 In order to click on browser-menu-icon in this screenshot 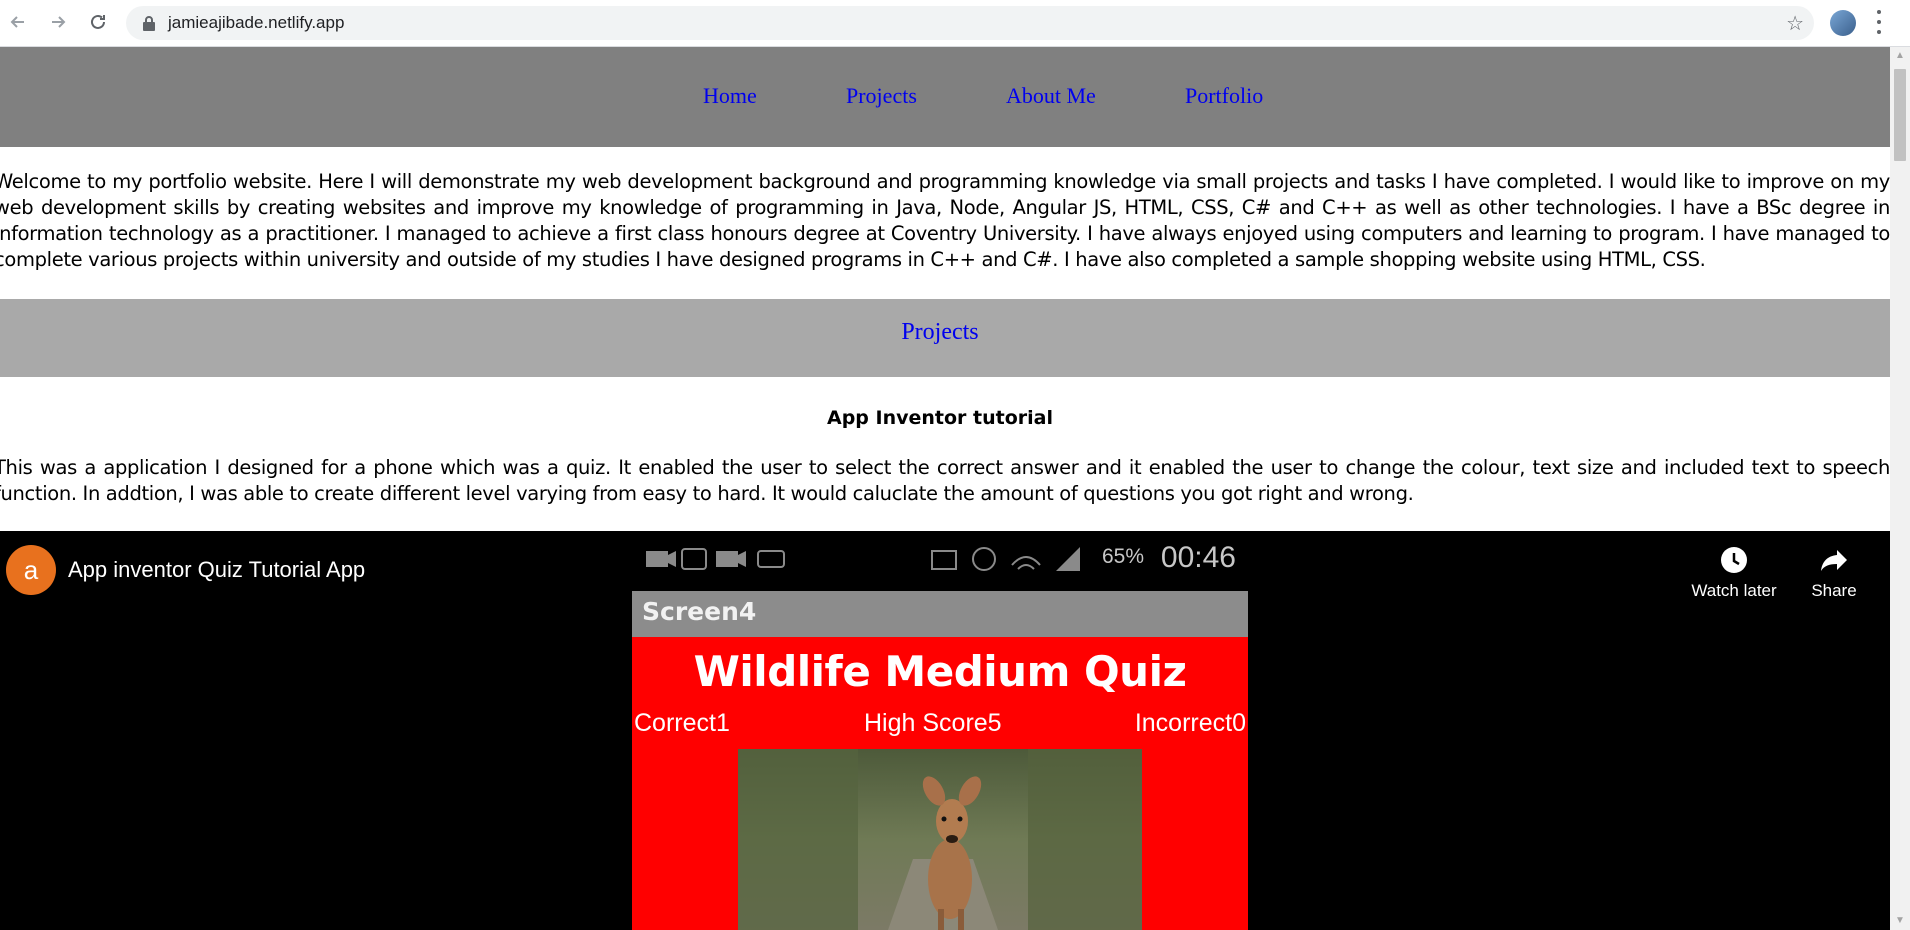, I will do `click(1879, 22)`.